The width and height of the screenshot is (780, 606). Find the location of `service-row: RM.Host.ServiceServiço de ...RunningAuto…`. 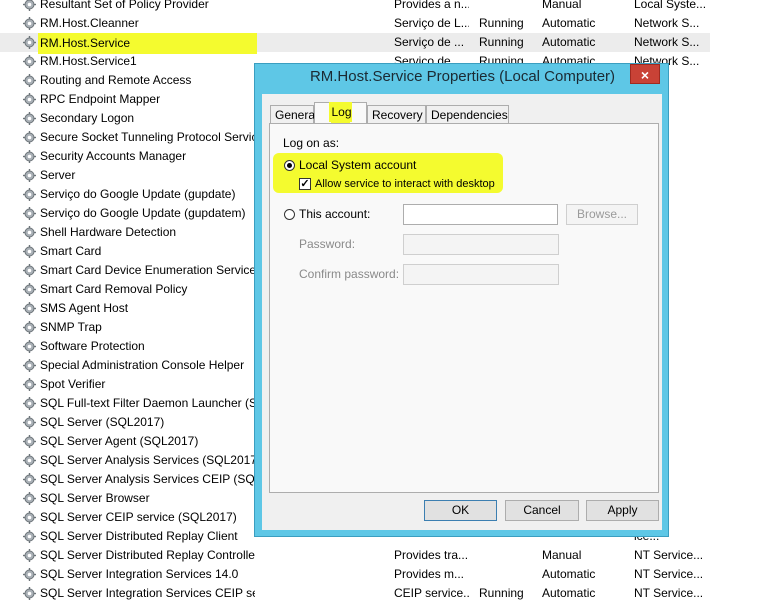

service-row: RM.Host.ServiceServiço de ...RunningAuto… is located at coordinates (355, 42).